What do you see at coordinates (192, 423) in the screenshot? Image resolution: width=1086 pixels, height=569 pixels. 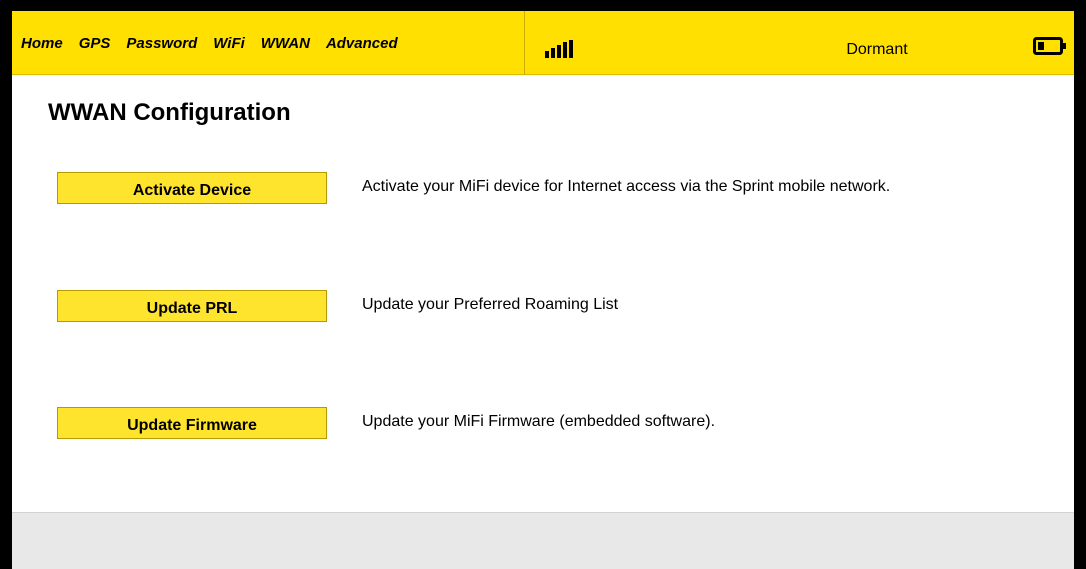 I see `update-firmware-button: Update Firmware` at bounding box center [192, 423].